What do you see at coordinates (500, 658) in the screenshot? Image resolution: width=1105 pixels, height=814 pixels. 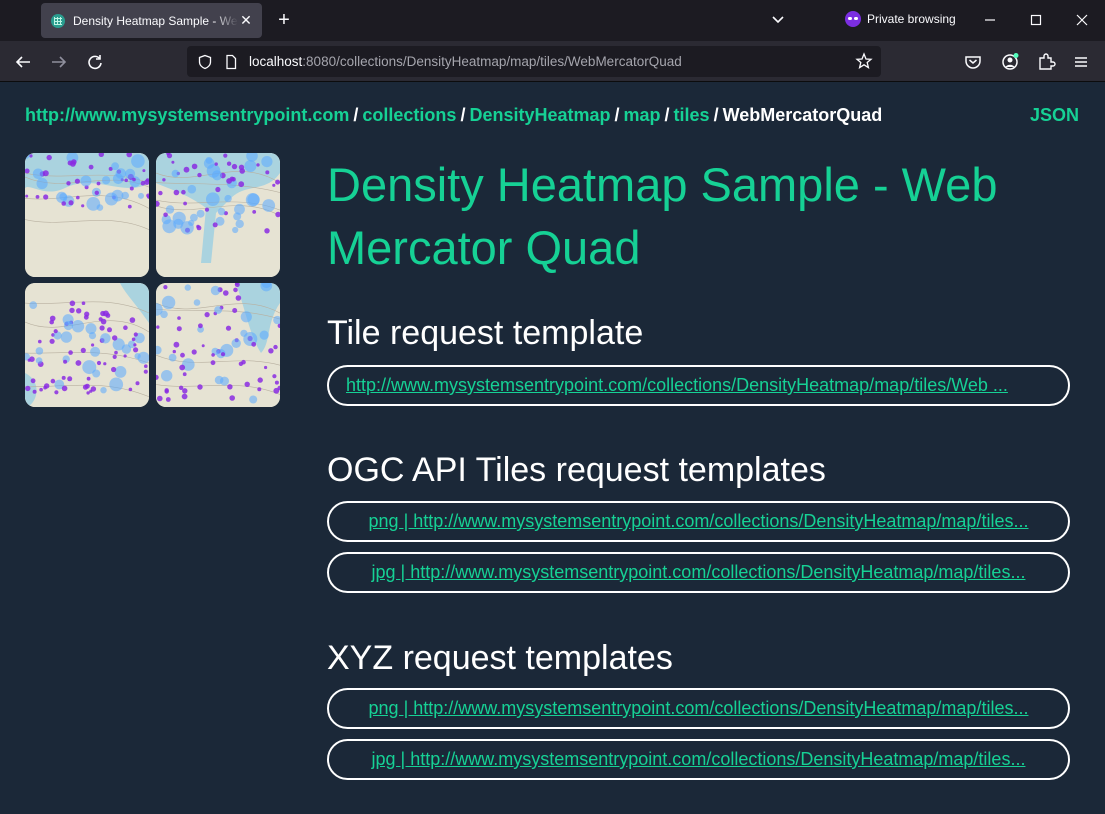 I see `xyz-templates-heading: XYZ request templates` at bounding box center [500, 658].